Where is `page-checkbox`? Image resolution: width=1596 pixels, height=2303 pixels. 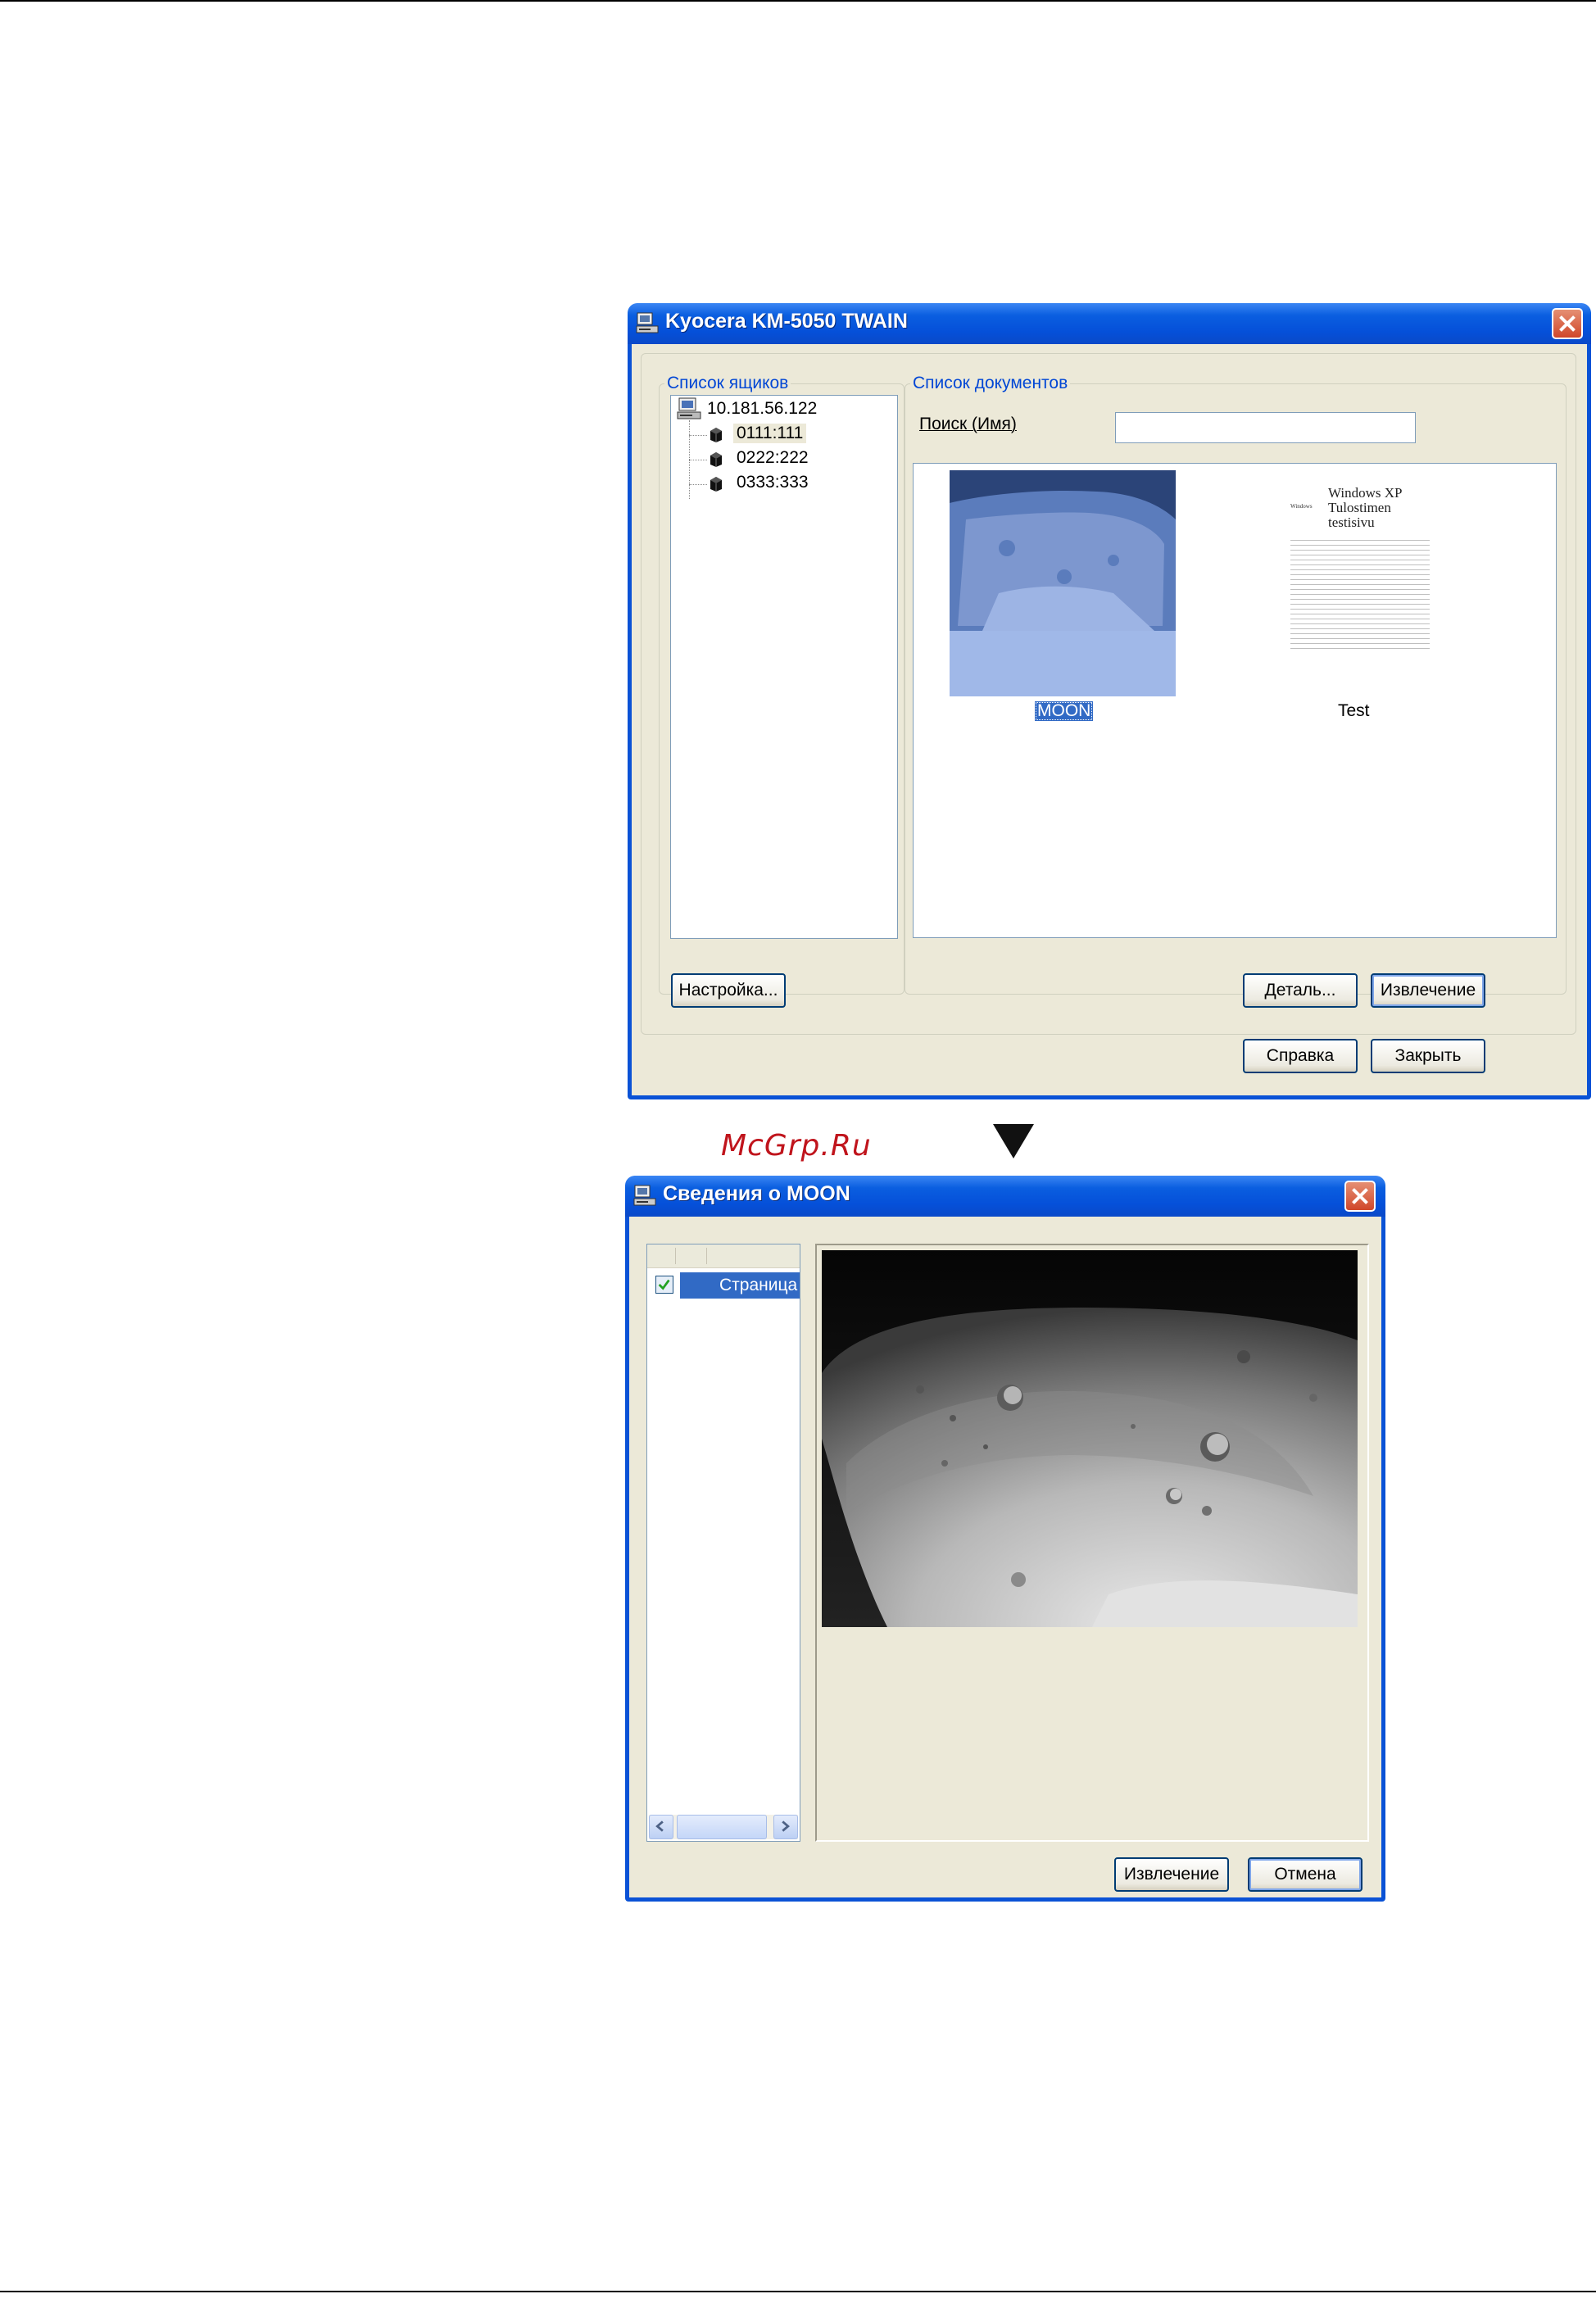
page-checkbox is located at coordinates (664, 1285).